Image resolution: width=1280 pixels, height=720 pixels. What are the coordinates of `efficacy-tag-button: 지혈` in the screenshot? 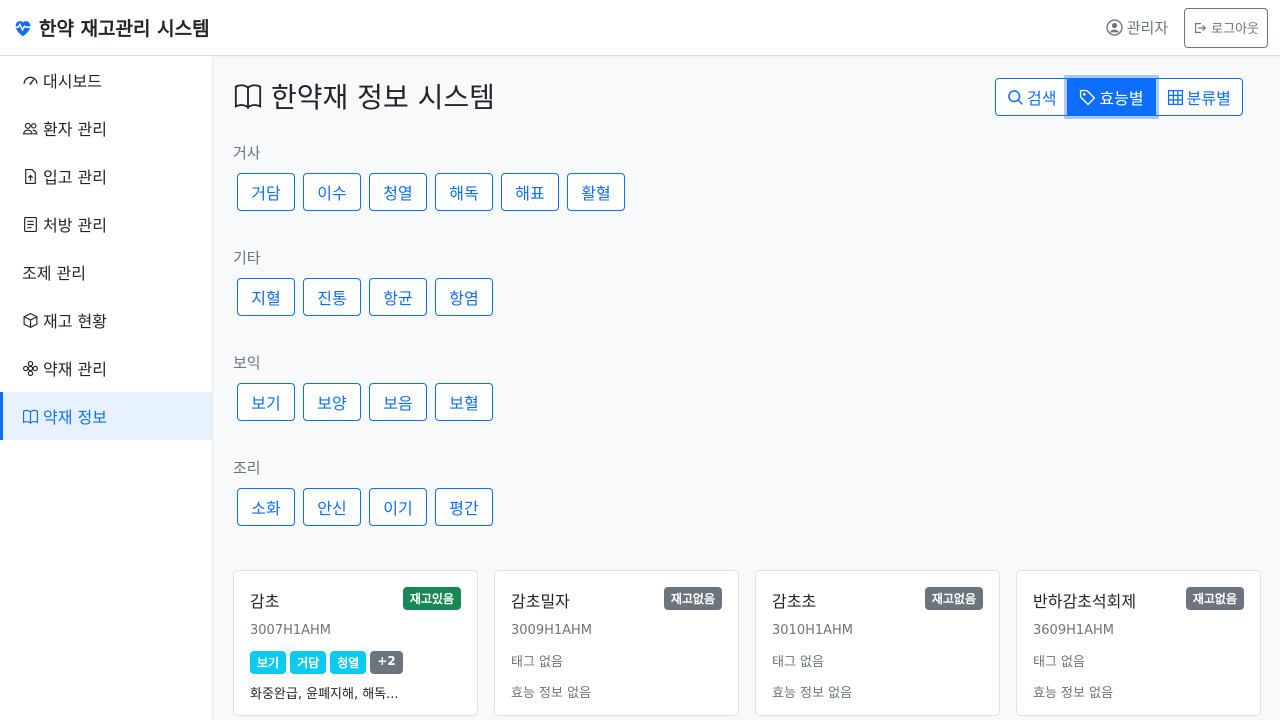 It's located at (266, 297).